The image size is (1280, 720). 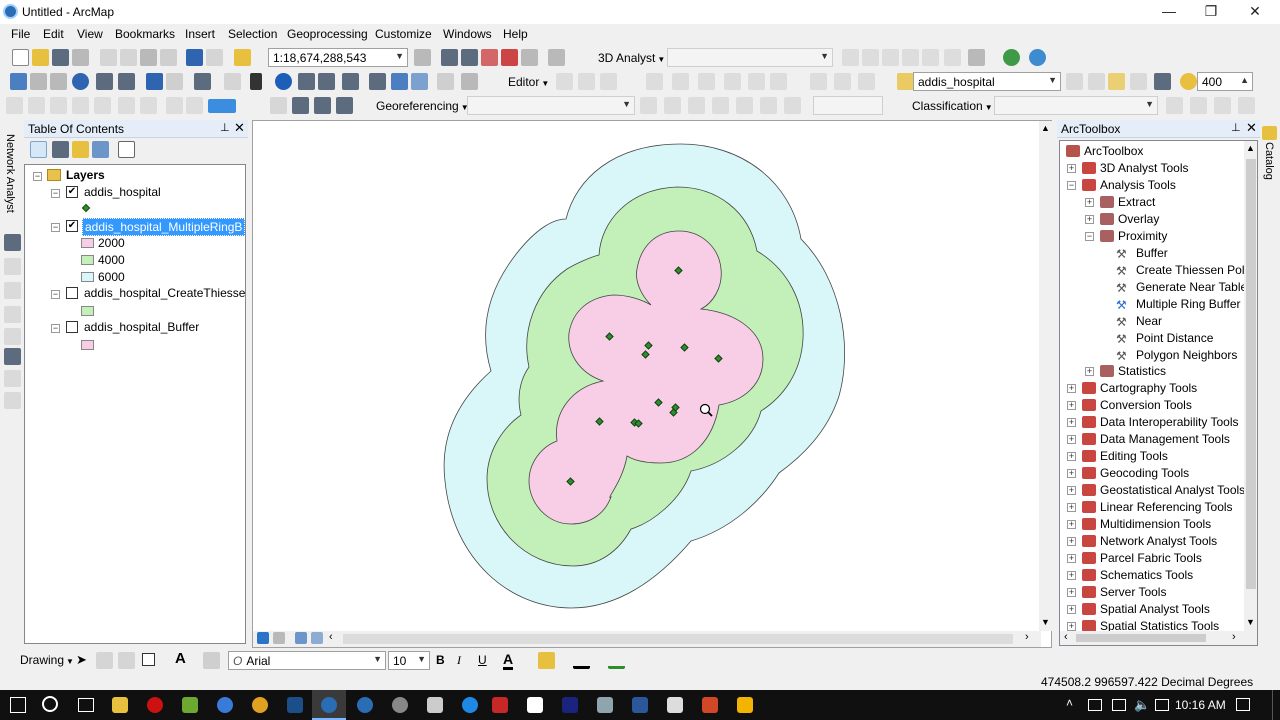 I want to click on paste-icon, so click(x=148, y=57).